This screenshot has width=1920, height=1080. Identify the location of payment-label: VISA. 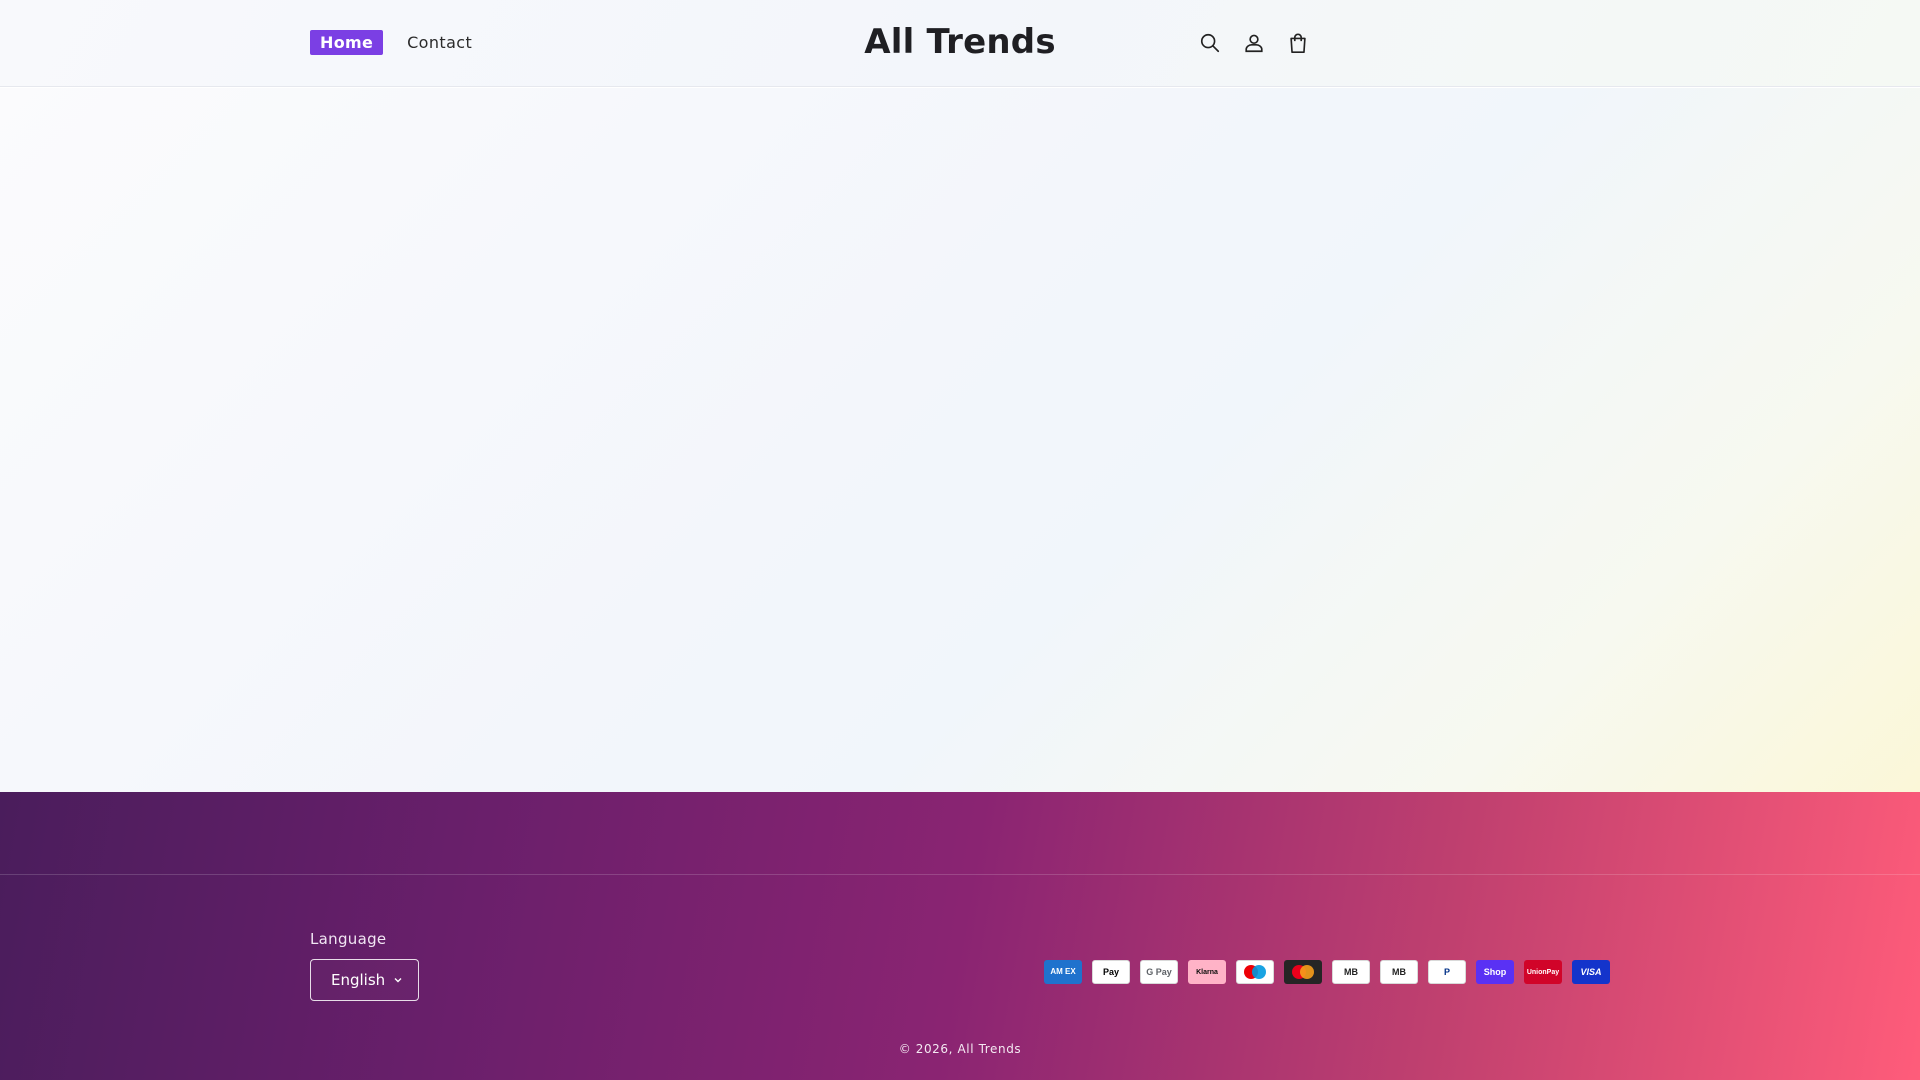
(1591, 972).